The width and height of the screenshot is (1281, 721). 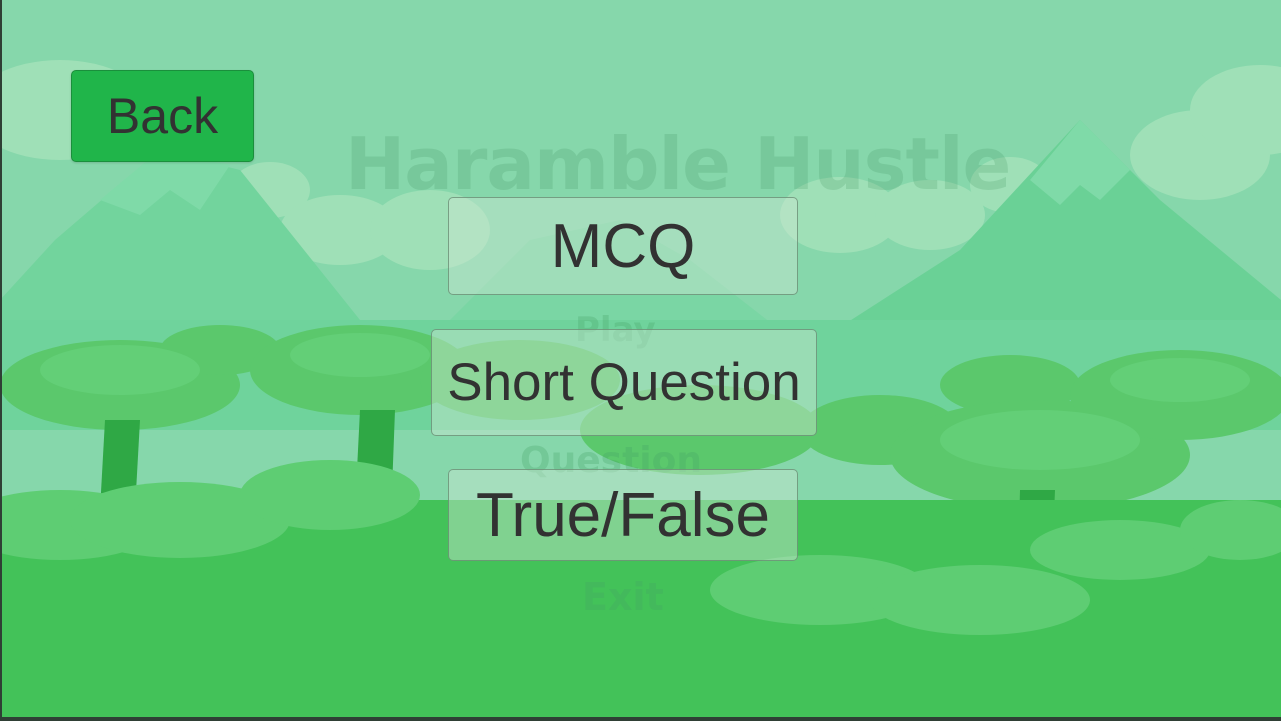 I want to click on short-question-button-label: Short Question, so click(x=624, y=382).